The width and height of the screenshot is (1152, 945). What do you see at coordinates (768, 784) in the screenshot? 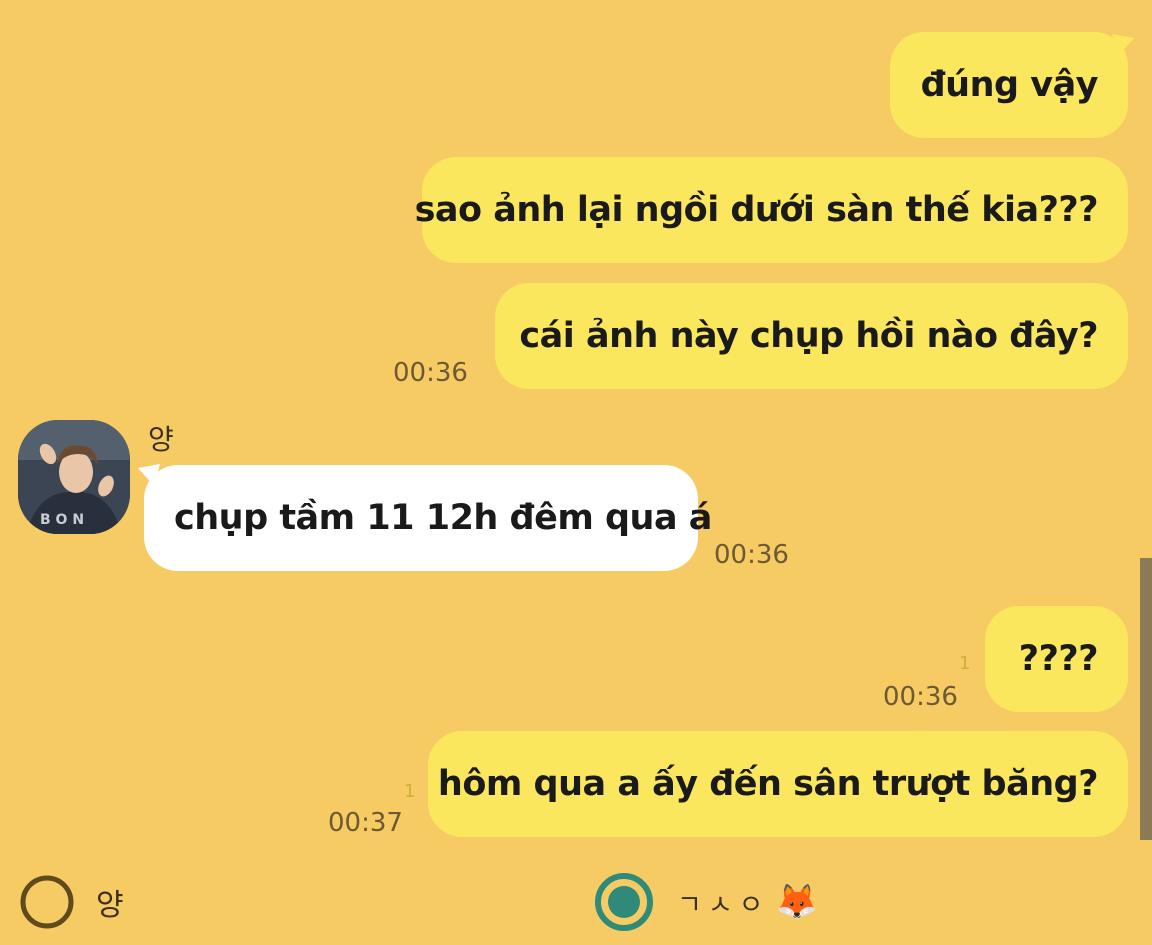
I see `message-text: hôm qua a ấy đến sân trượt băng?` at bounding box center [768, 784].